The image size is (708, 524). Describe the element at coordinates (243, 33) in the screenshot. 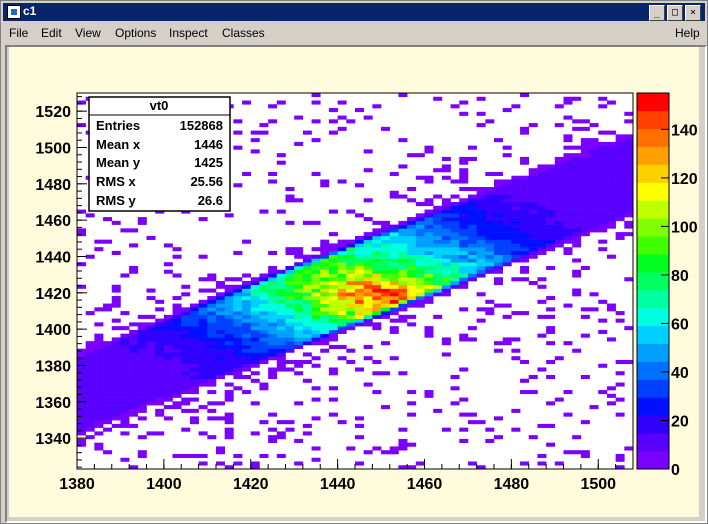

I see `menu-classes: Classes` at that location.